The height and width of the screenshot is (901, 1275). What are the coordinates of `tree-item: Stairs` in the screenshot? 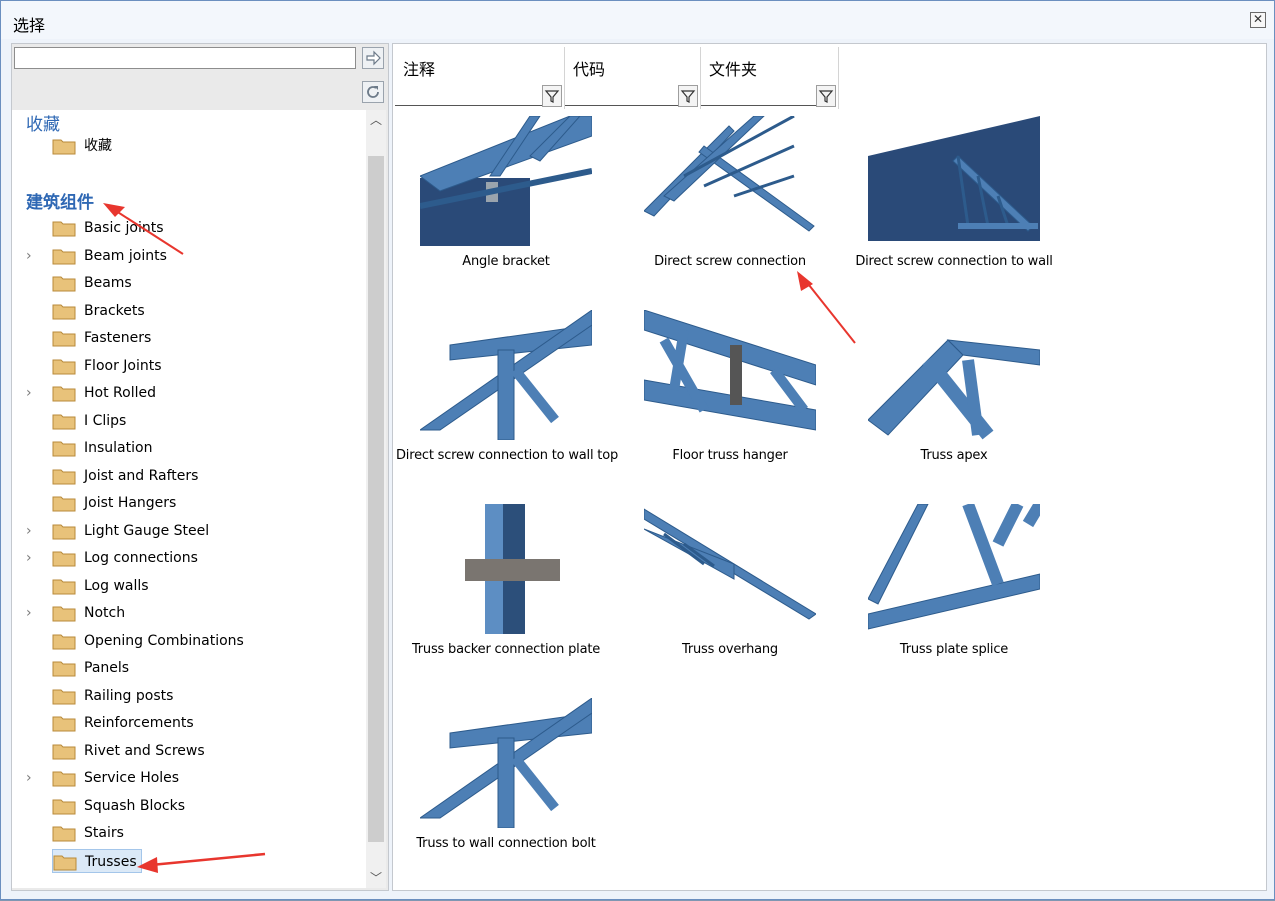 It's located at (88, 833).